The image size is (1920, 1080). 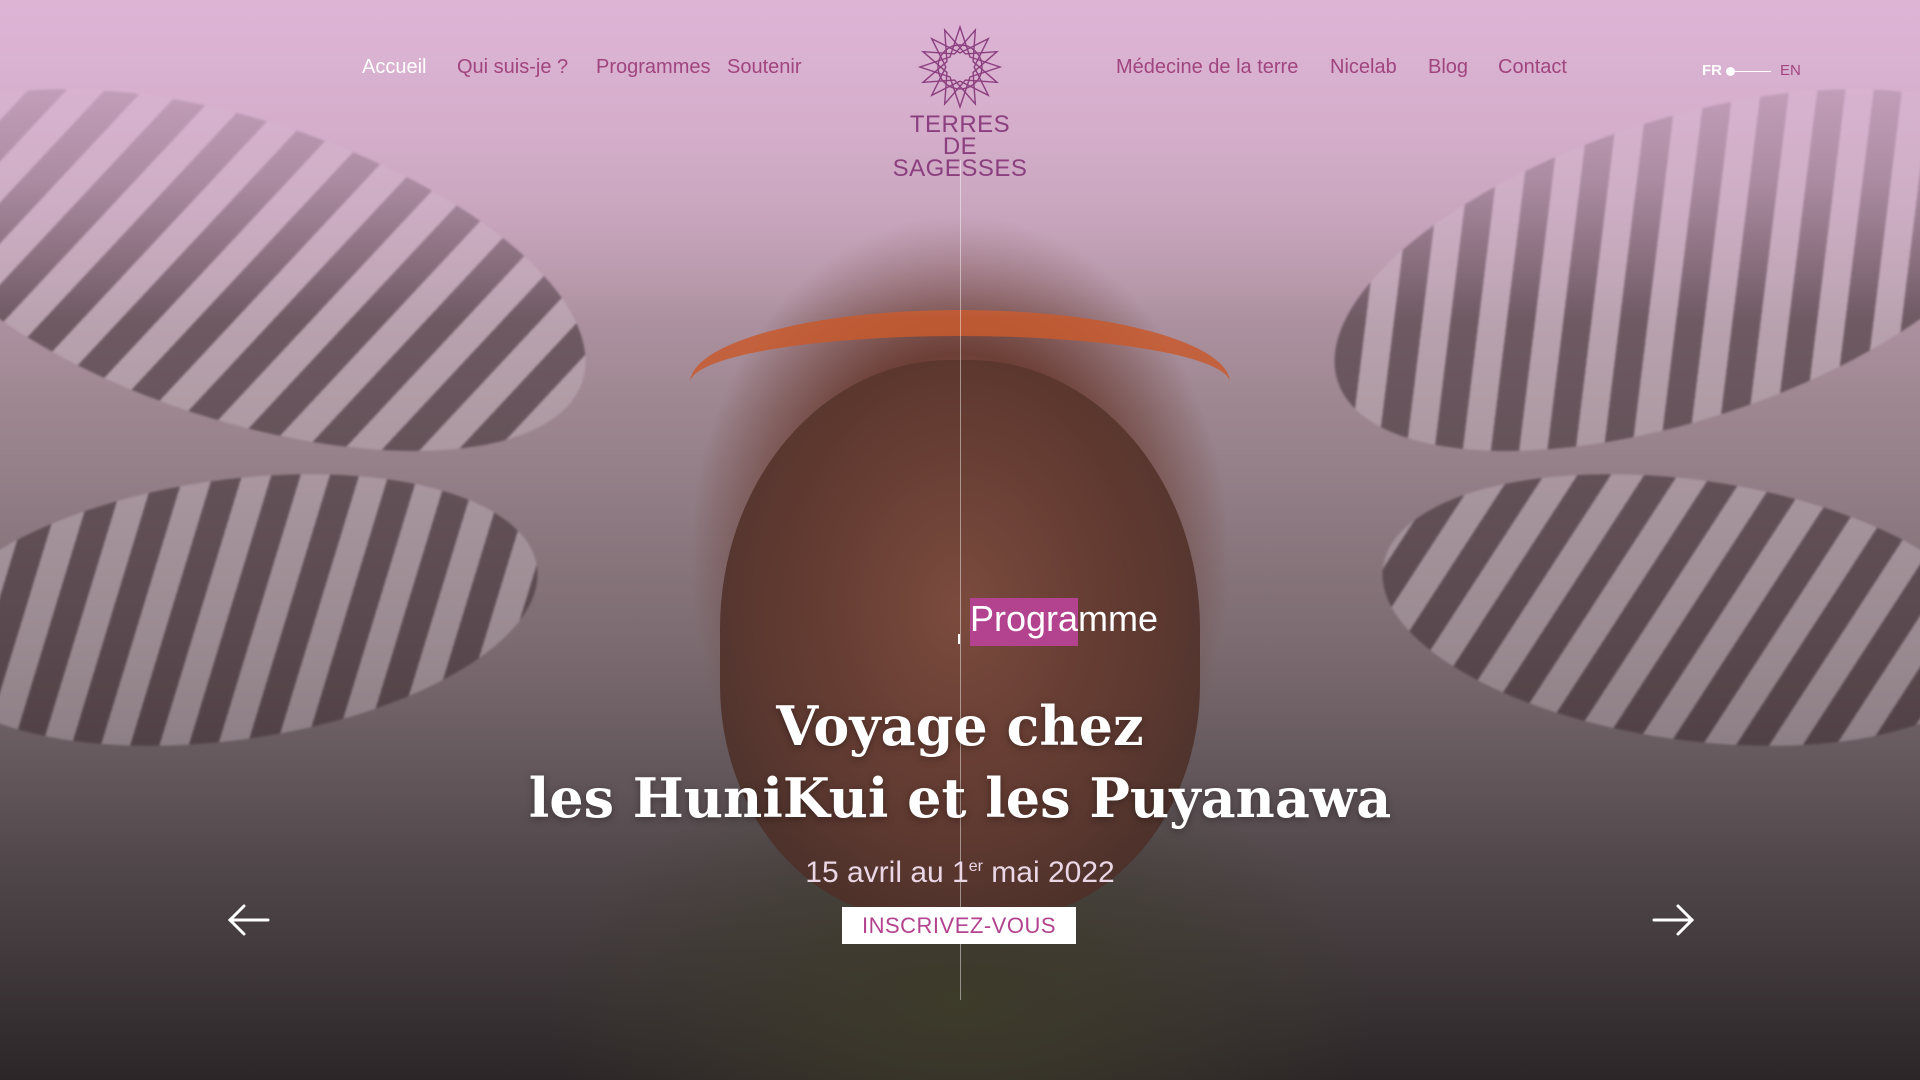 I want to click on nav-soutenir: Soutenir, so click(x=764, y=67).